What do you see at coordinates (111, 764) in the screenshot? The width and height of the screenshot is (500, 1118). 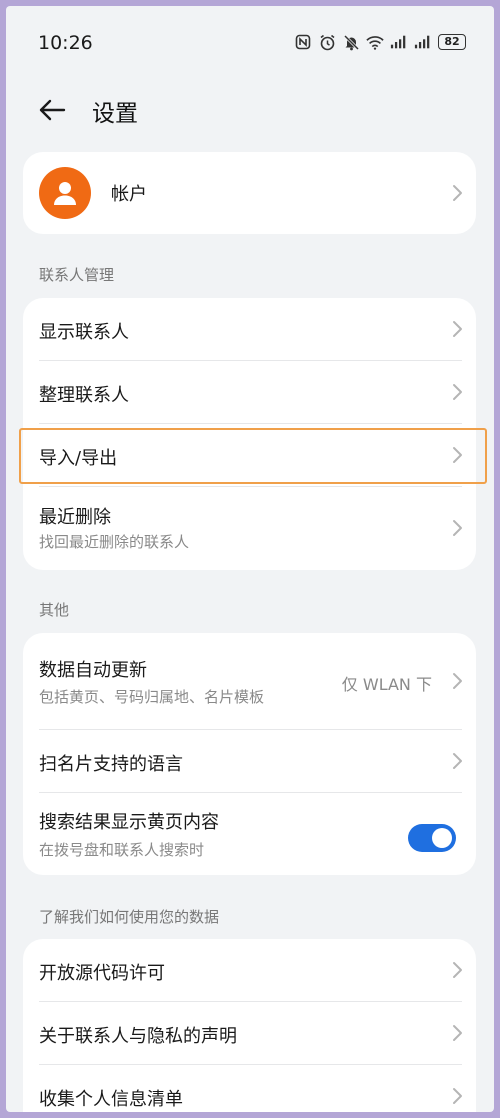 I see `row-title: 扫名片支持的语言` at bounding box center [111, 764].